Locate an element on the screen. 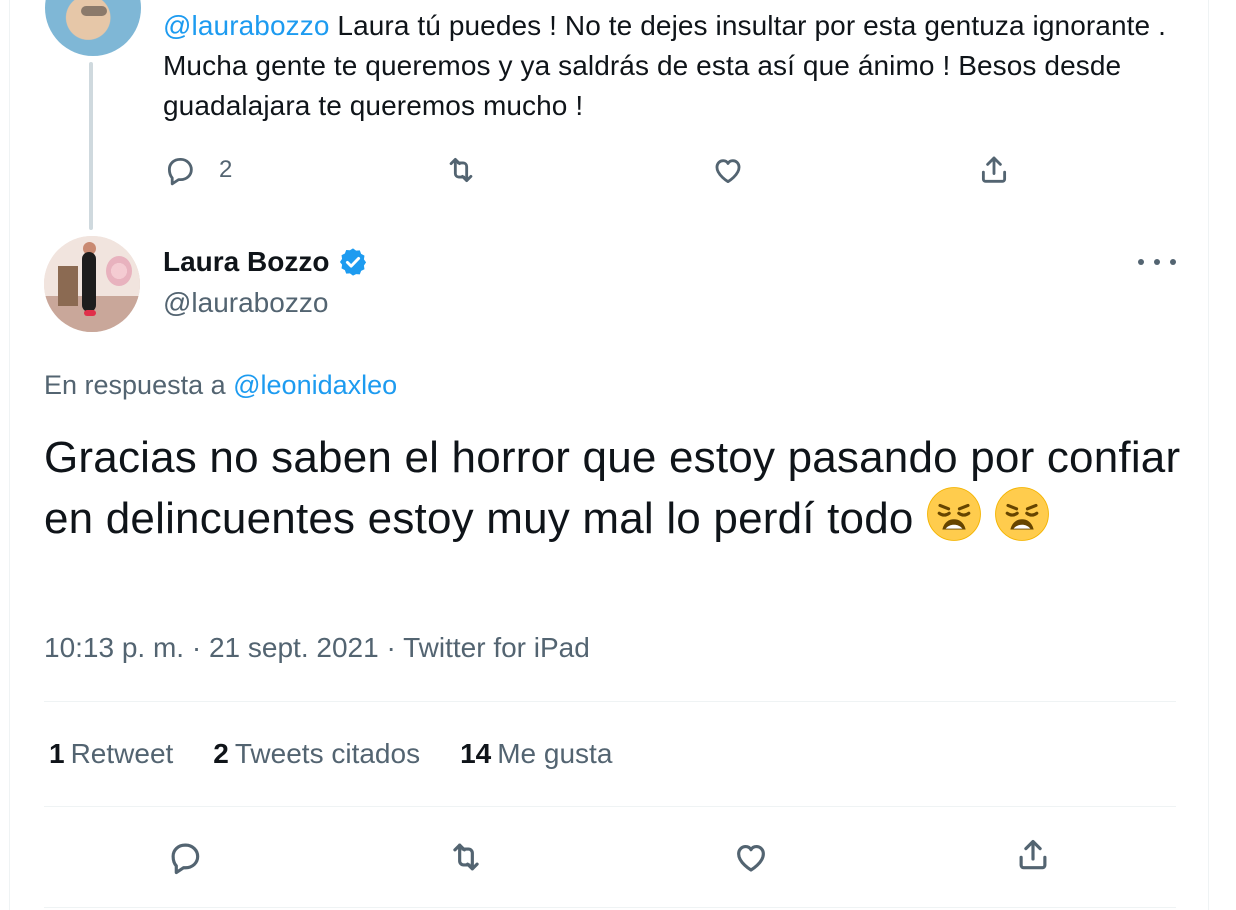  quote-tweets-stat: 2 Tweets citados is located at coordinates (316, 754).